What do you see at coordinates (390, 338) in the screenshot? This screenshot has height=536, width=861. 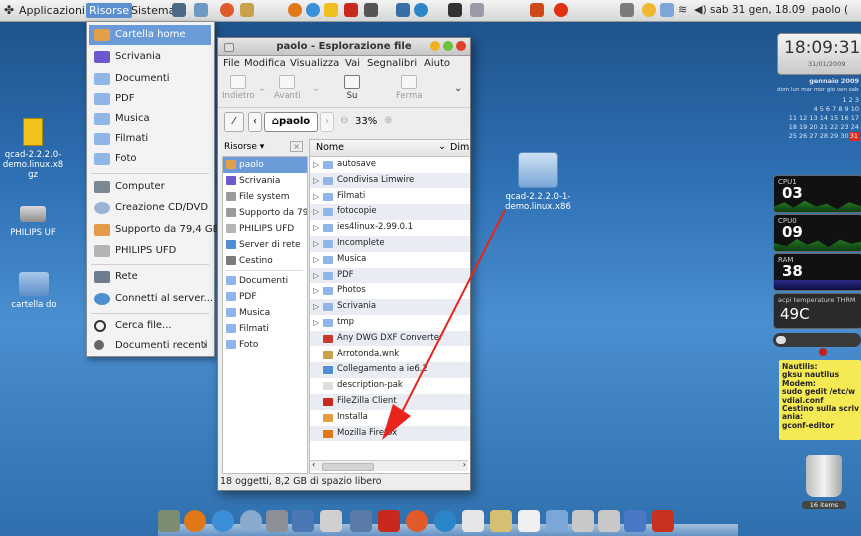 I see `file-row: Any DWG DXF Converter` at bounding box center [390, 338].